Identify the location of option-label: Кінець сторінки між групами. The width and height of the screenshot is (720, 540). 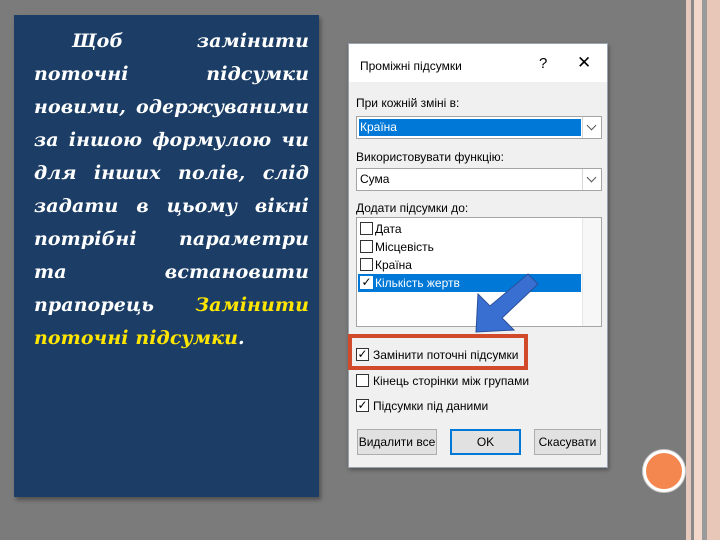
(451, 381).